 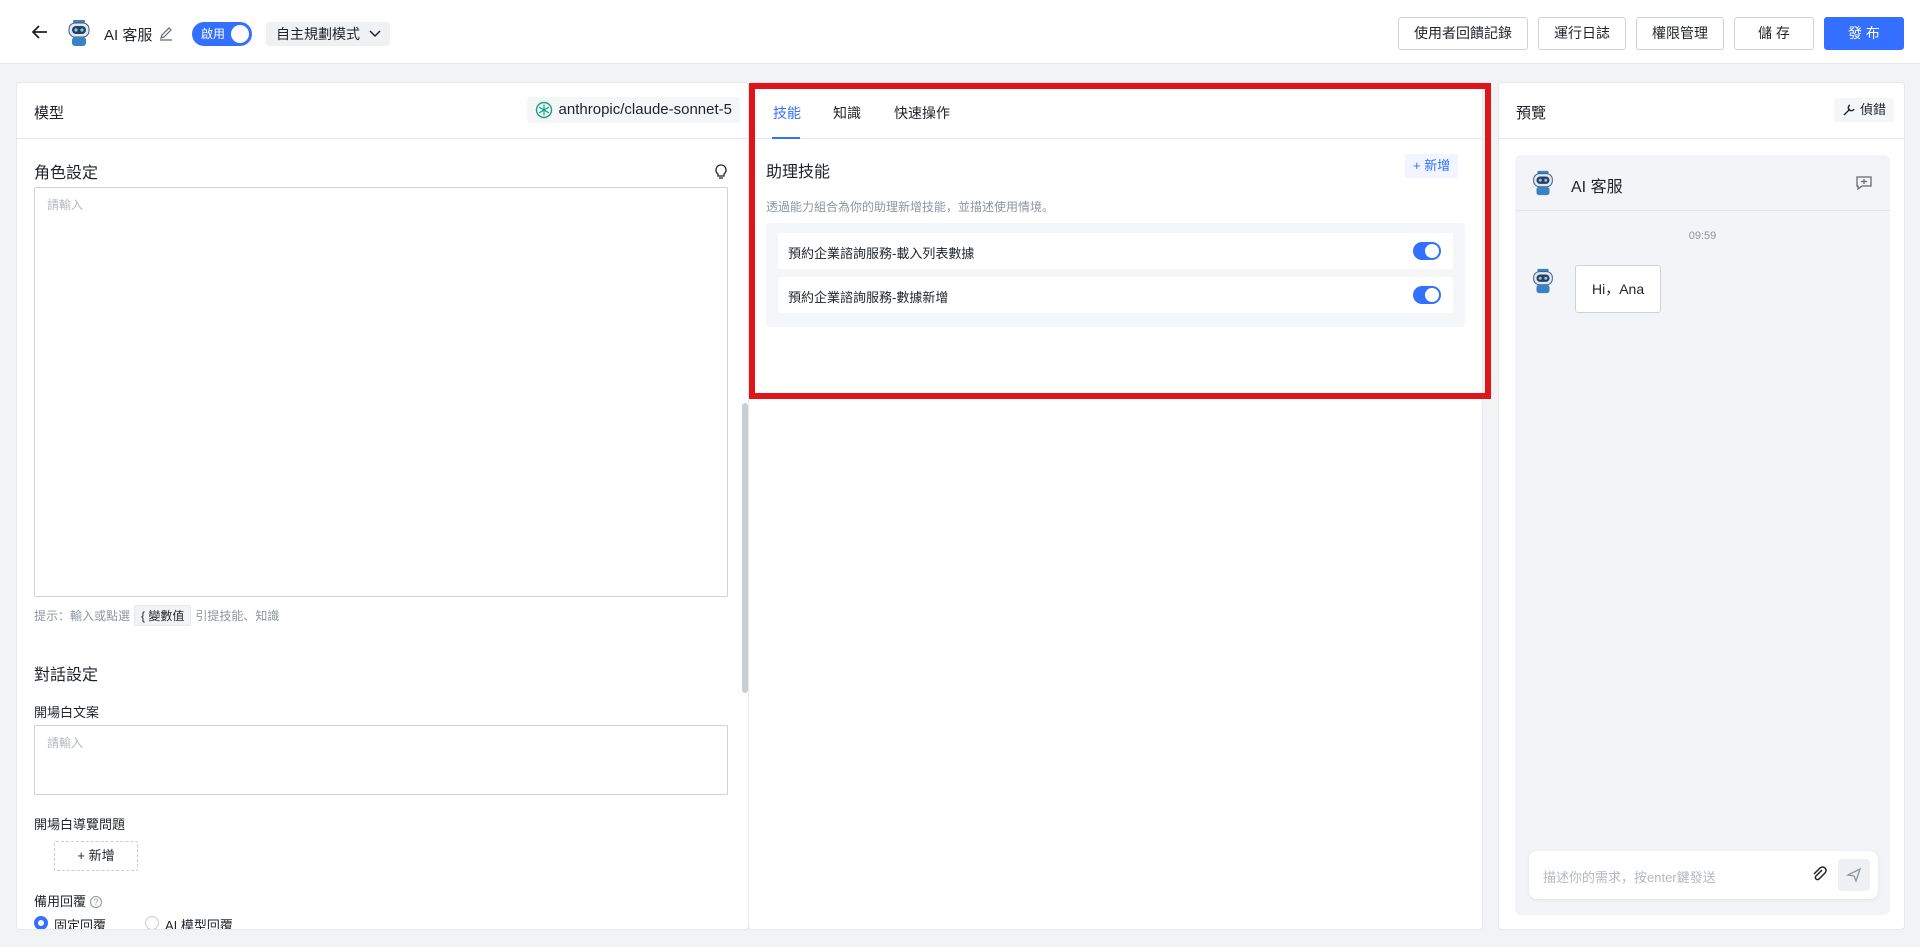 What do you see at coordinates (1702, 183) in the screenshot?
I see `chat-header: AI 客服` at bounding box center [1702, 183].